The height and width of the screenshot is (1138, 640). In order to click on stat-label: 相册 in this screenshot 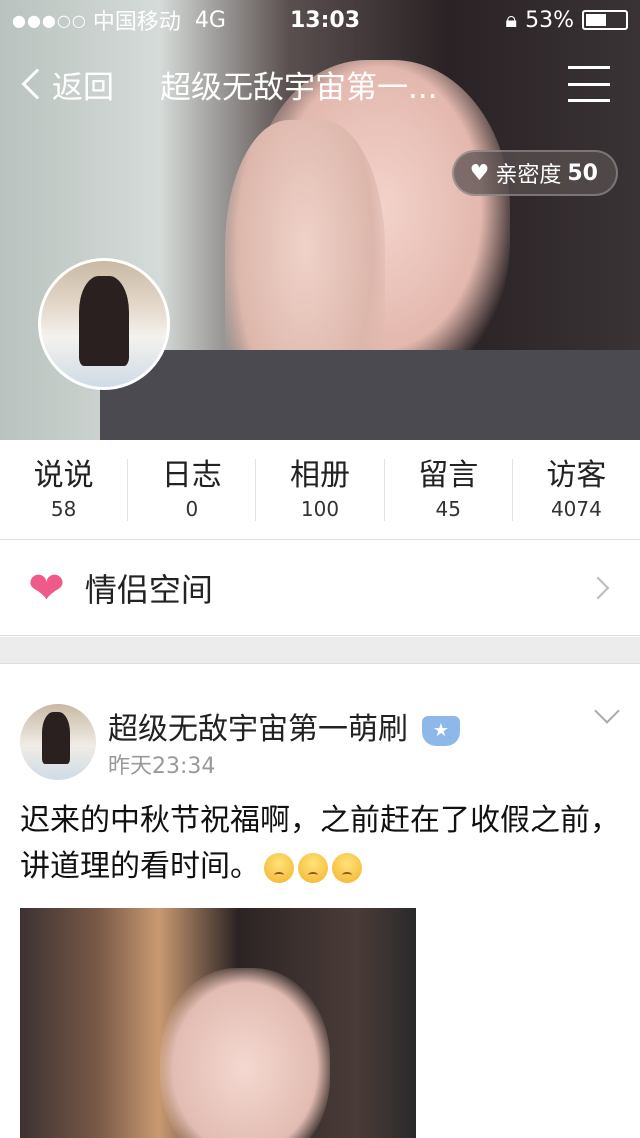, I will do `click(320, 475)`.